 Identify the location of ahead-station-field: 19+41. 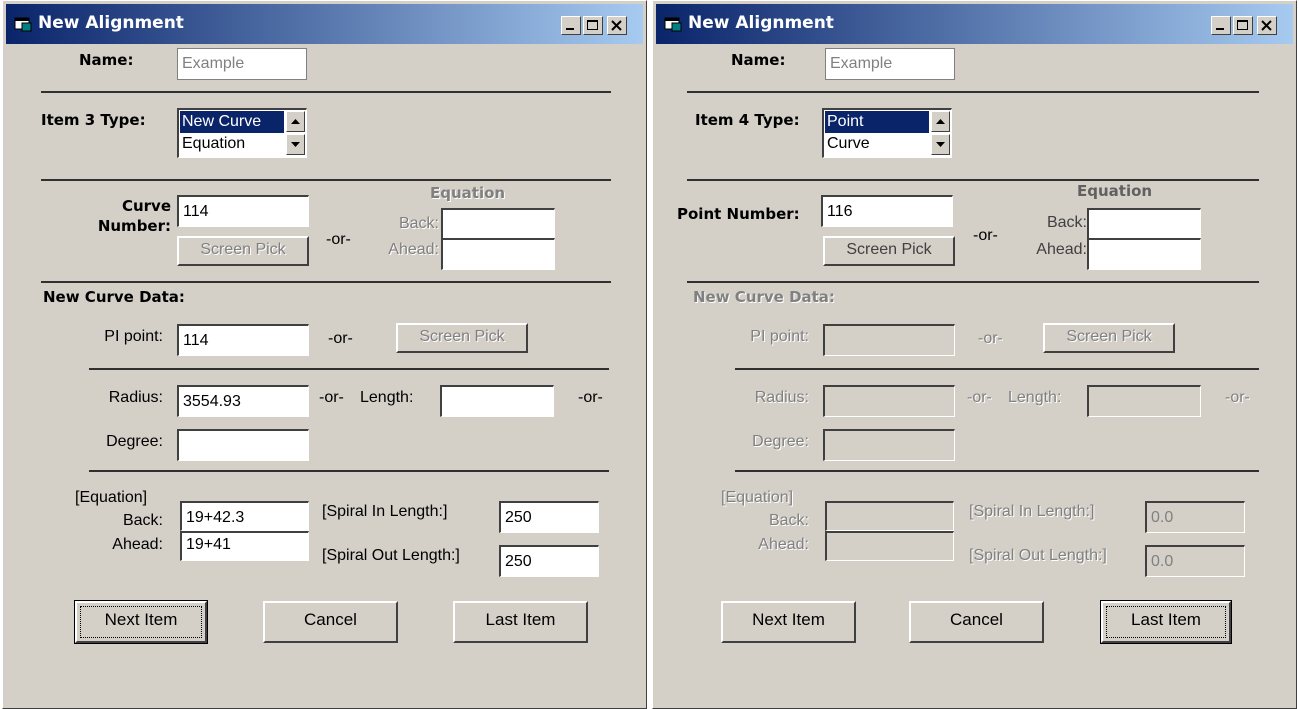
(244, 546).